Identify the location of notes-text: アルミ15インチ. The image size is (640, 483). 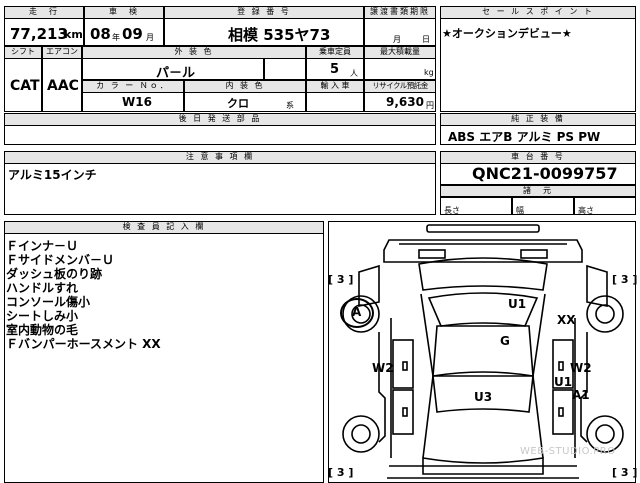
(52, 175).